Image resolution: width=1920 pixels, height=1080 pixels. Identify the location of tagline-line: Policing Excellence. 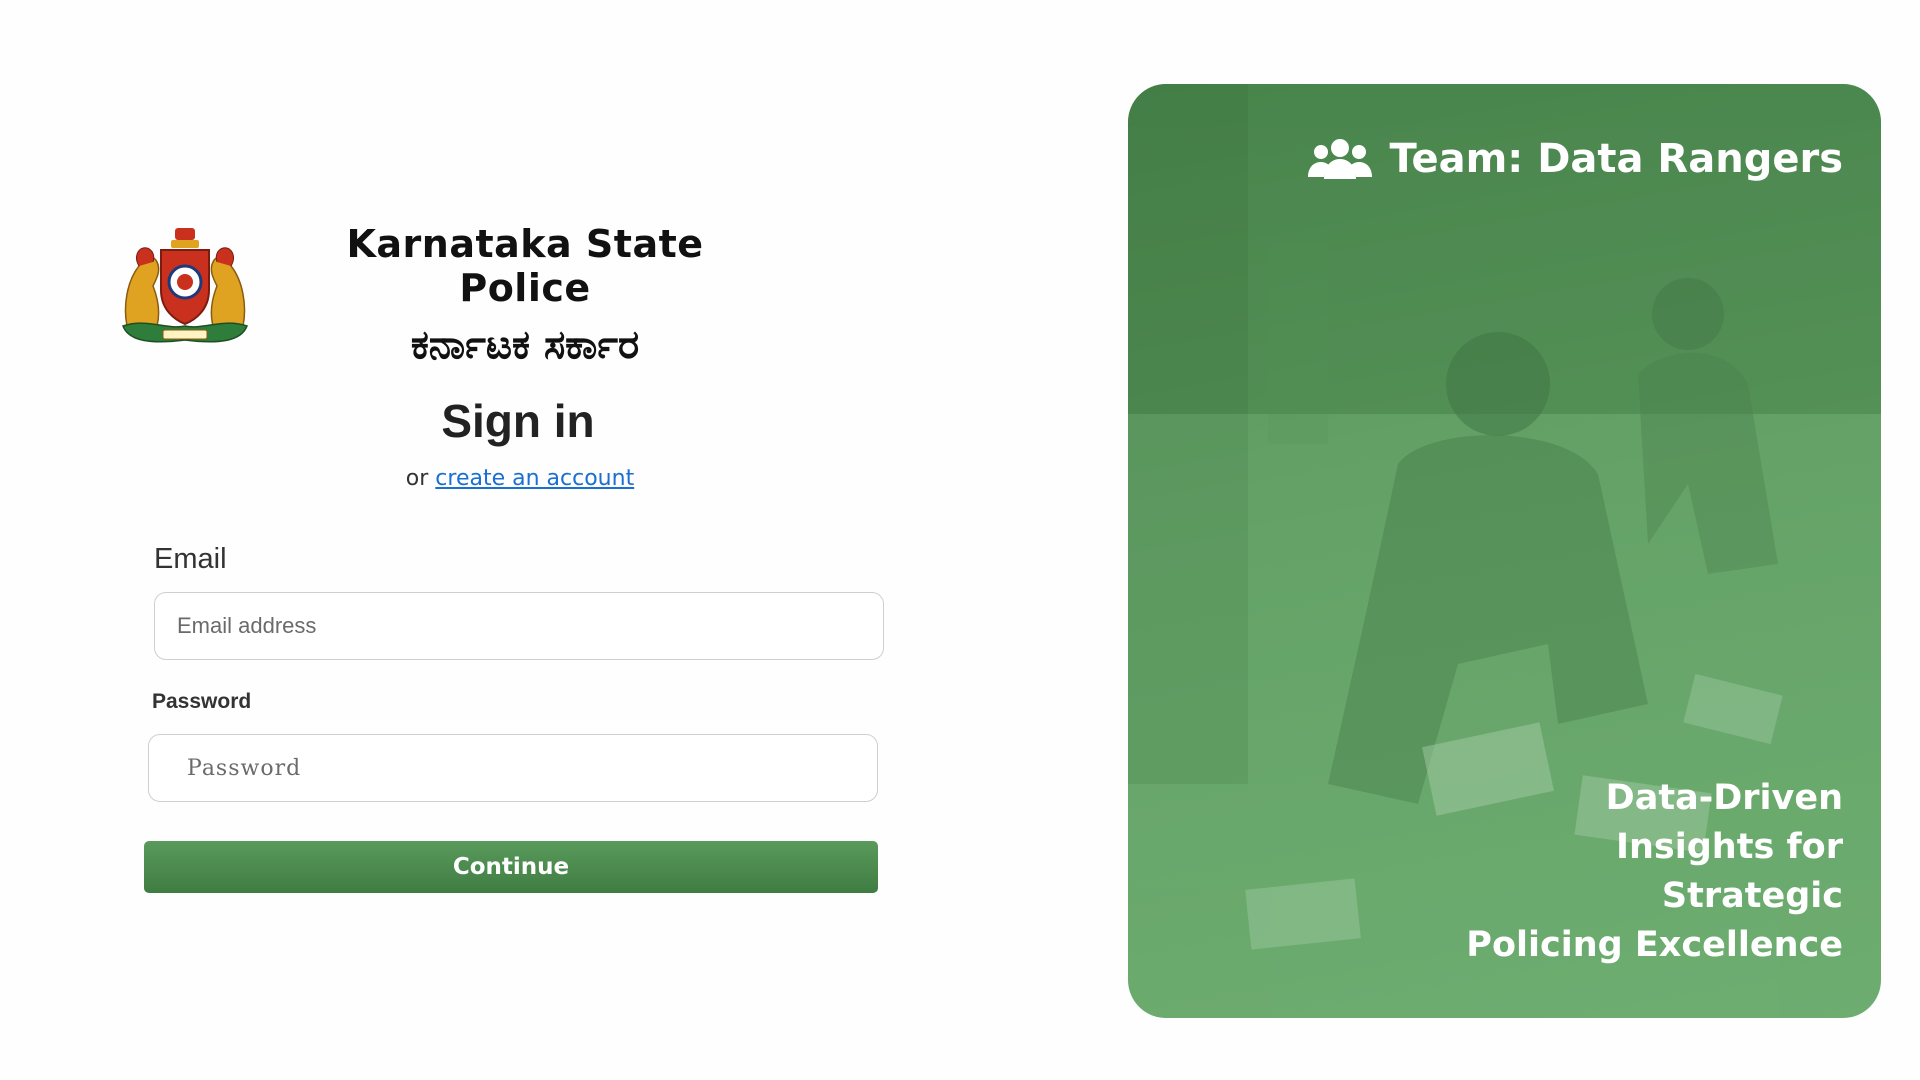
(1654, 945).